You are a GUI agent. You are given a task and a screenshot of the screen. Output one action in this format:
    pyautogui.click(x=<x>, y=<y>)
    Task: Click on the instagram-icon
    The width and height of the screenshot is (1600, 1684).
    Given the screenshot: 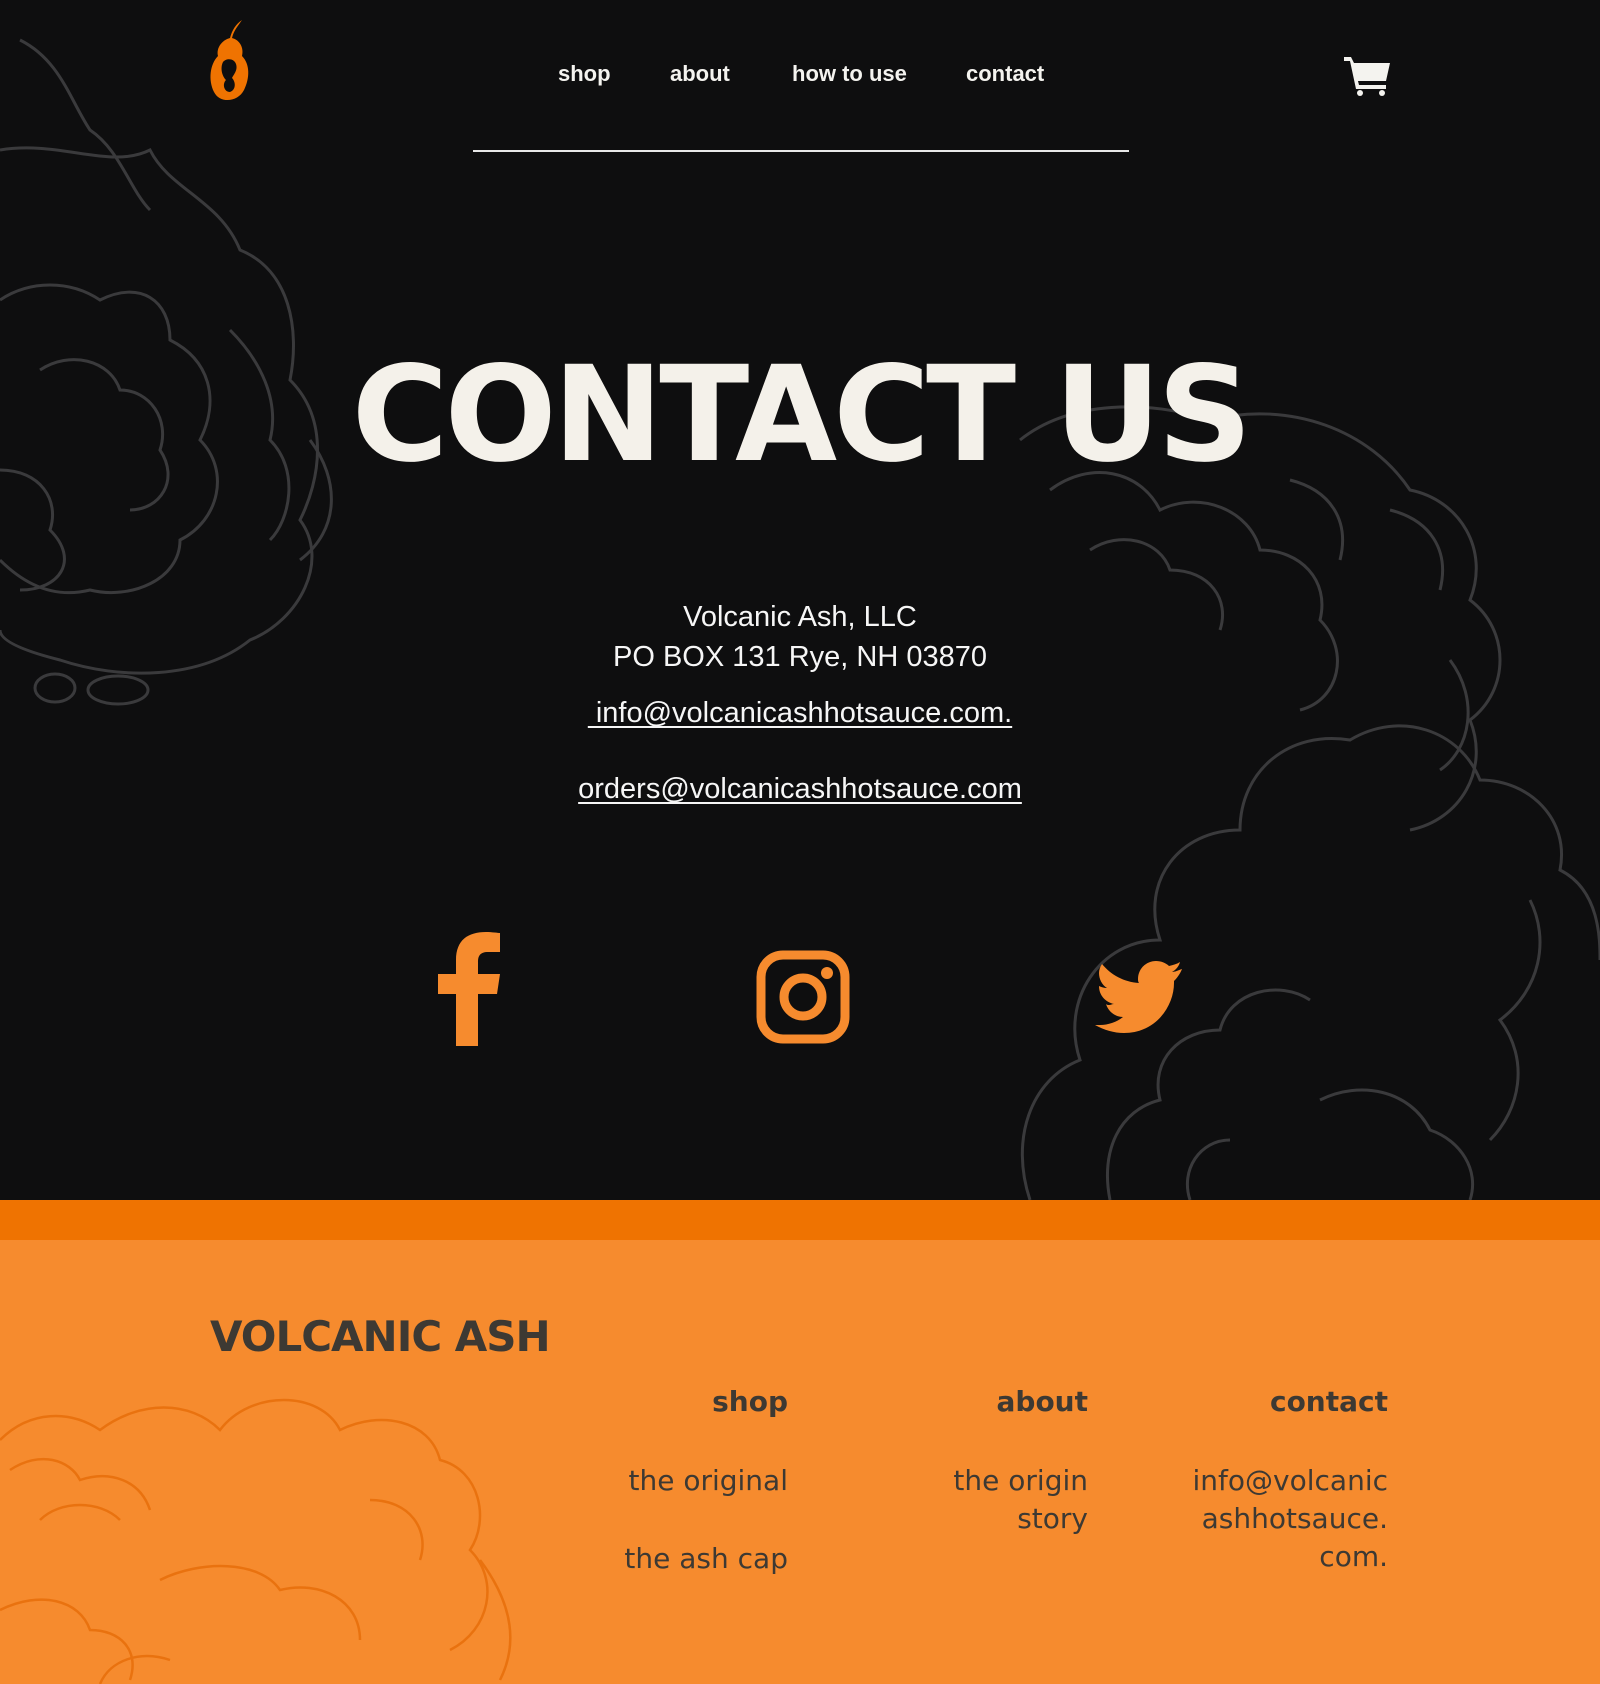 What is the action you would take?
    pyautogui.click(x=803, y=997)
    